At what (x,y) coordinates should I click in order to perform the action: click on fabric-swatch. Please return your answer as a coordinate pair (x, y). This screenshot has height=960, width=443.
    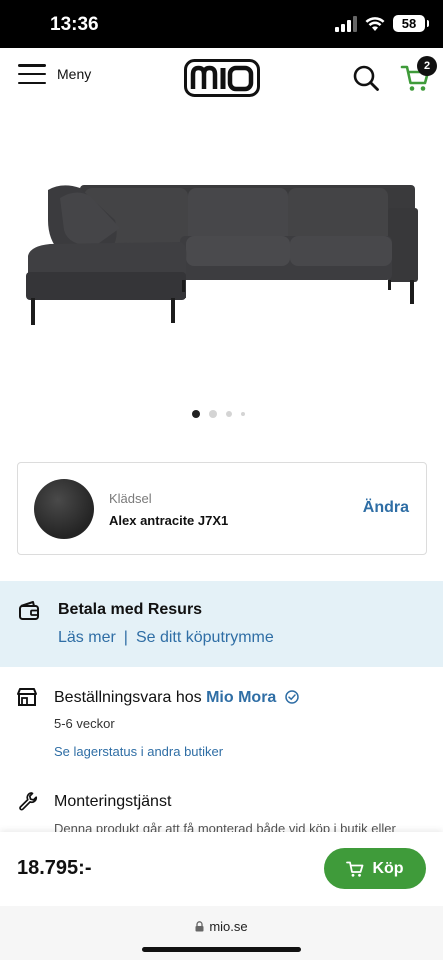
    Looking at the image, I should click on (64, 509).